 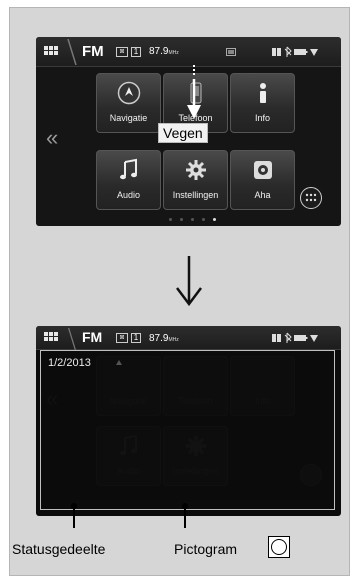 What do you see at coordinates (119, 362) in the screenshot?
I see `notification-icon` at bounding box center [119, 362].